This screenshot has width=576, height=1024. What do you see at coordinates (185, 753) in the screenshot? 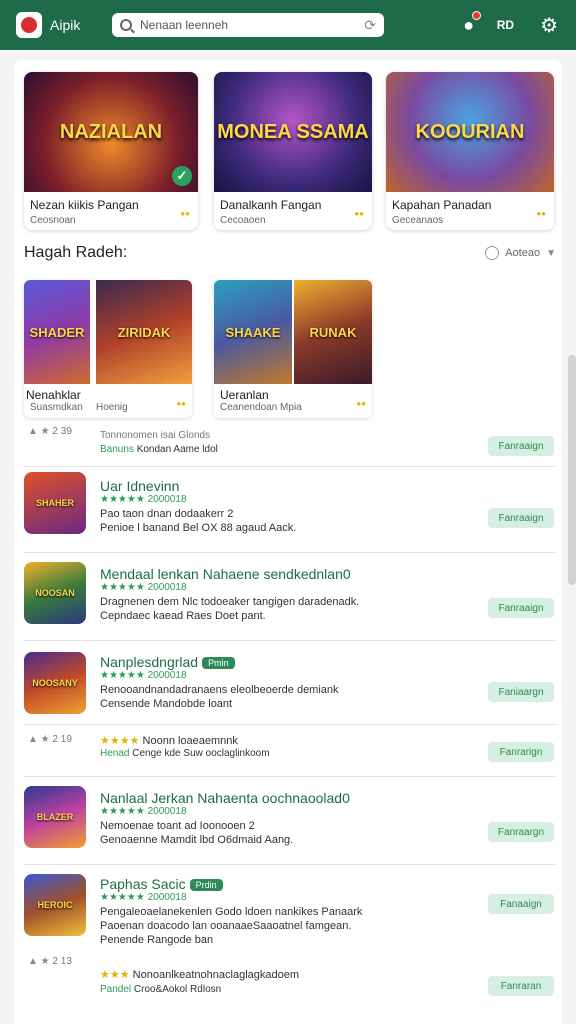
I see `meta-line: Henad Cenge kde Suw ooclaglinkoom` at bounding box center [185, 753].